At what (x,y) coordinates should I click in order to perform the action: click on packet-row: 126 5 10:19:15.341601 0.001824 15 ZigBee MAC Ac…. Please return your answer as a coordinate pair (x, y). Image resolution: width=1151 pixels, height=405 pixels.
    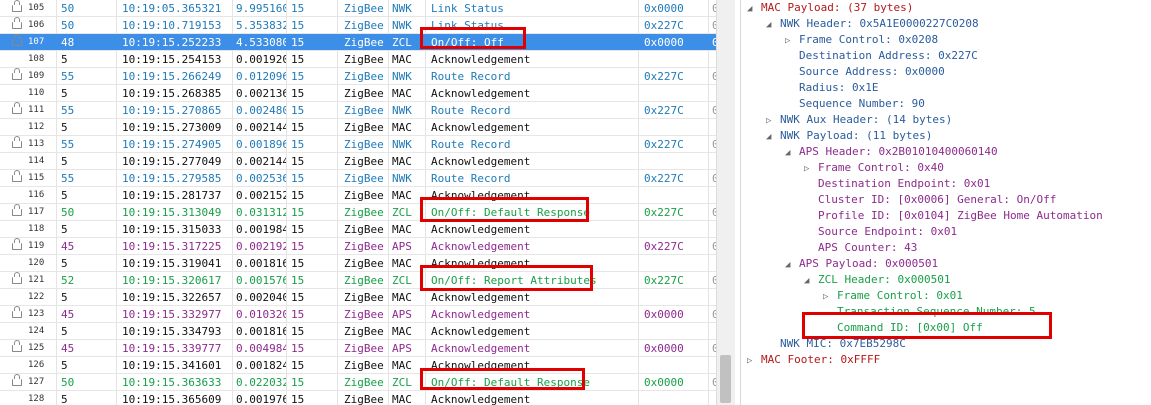
    Looking at the image, I should click on (358, 365).